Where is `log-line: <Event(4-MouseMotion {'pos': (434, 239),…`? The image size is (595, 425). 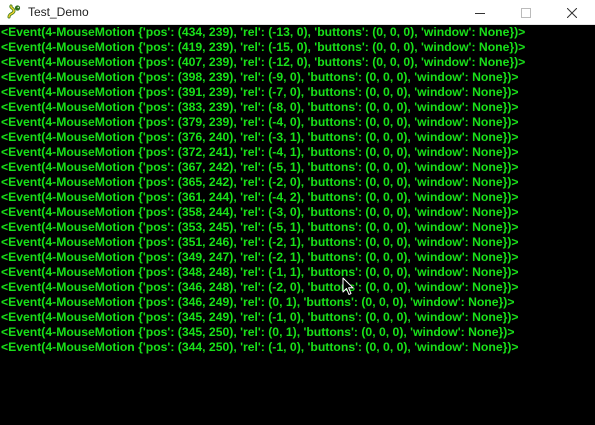
log-line: <Event(4-MouseMotion {'pos': (434, 239),… is located at coordinates (263, 32).